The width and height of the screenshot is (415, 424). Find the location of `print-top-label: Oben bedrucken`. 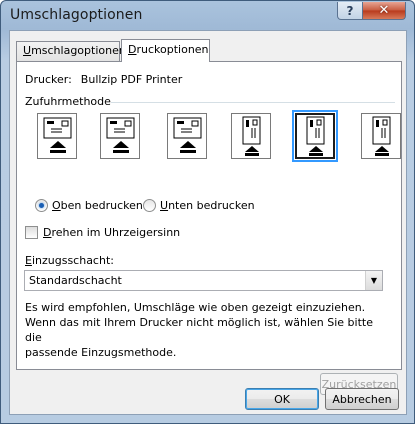

print-top-label: Oben bedrucken is located at coordinates (97, 205).